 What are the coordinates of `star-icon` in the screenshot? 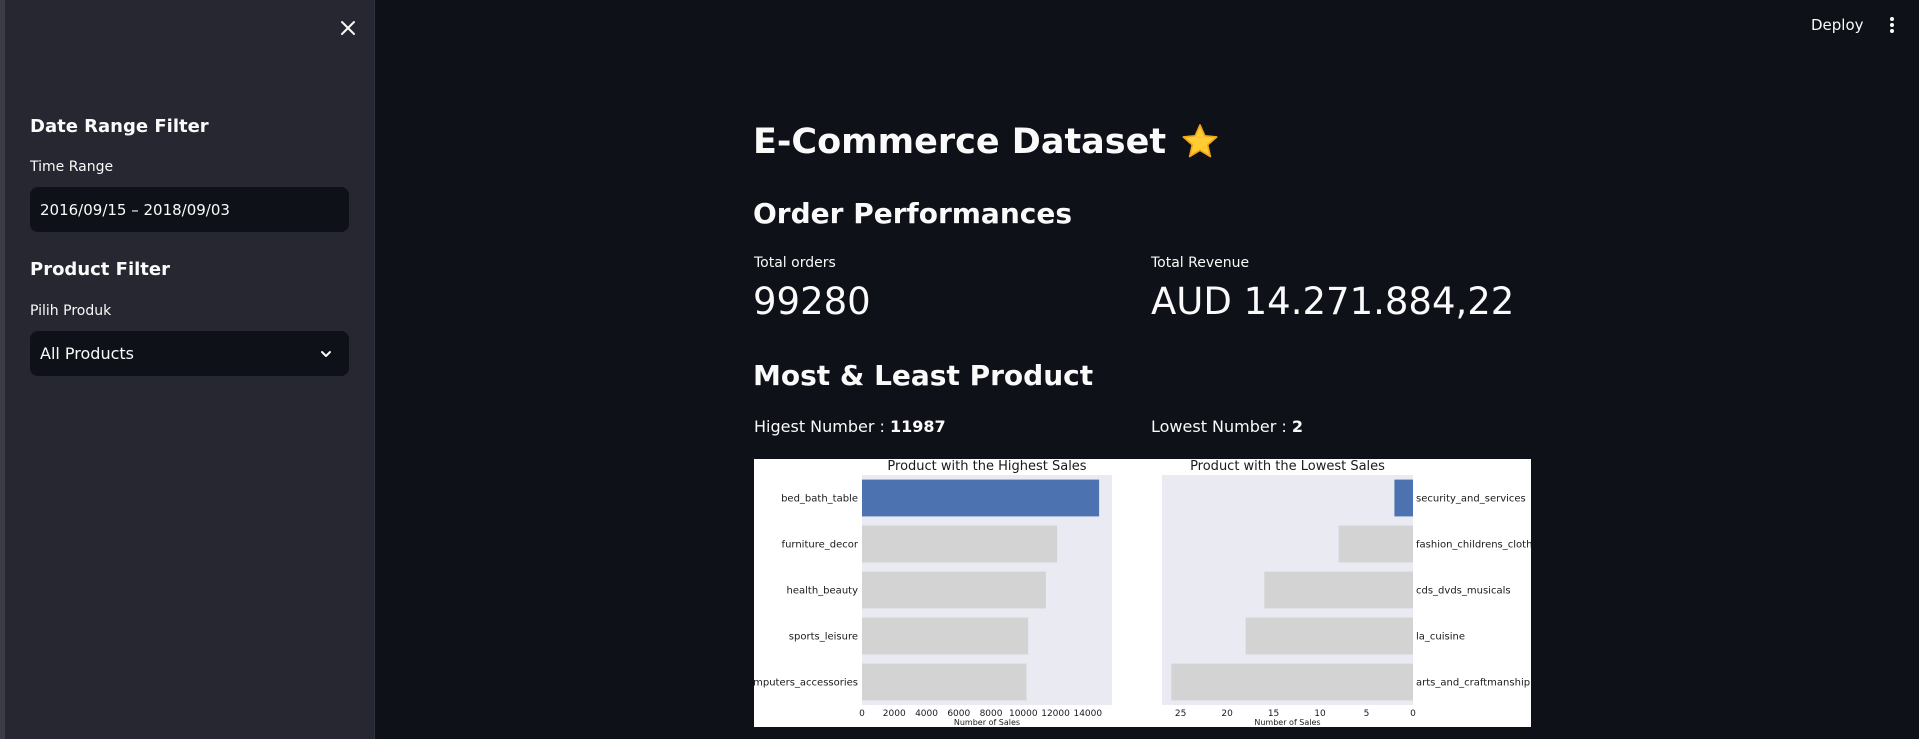 It's located at (1200, 141).